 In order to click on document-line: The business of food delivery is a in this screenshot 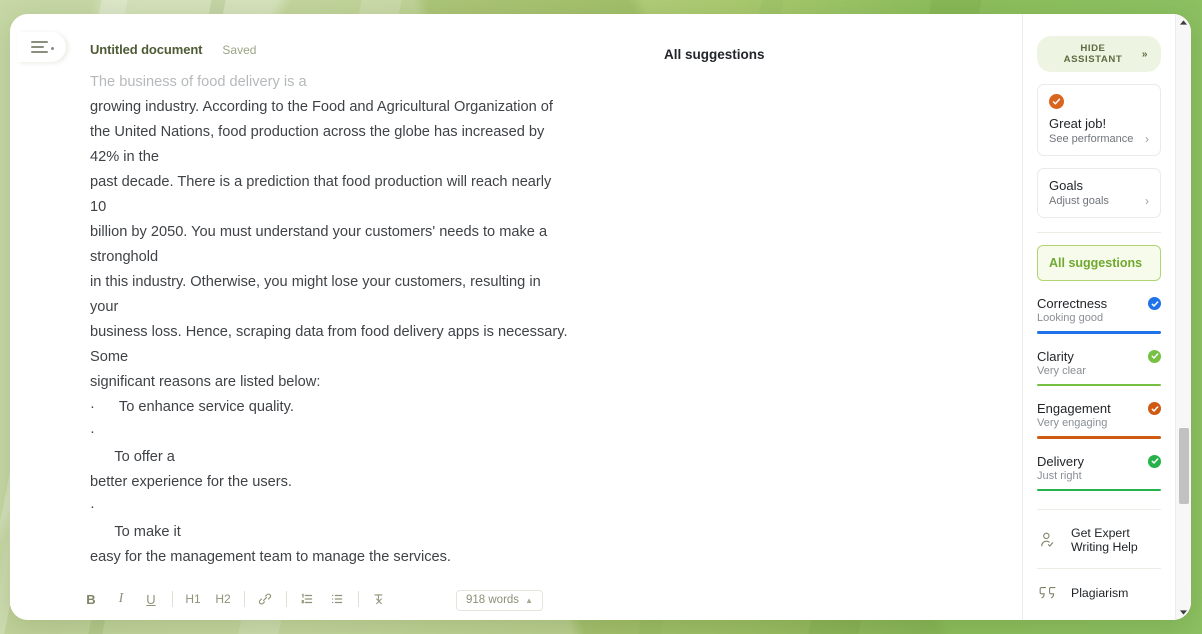, I will do `click(198, 82)`.